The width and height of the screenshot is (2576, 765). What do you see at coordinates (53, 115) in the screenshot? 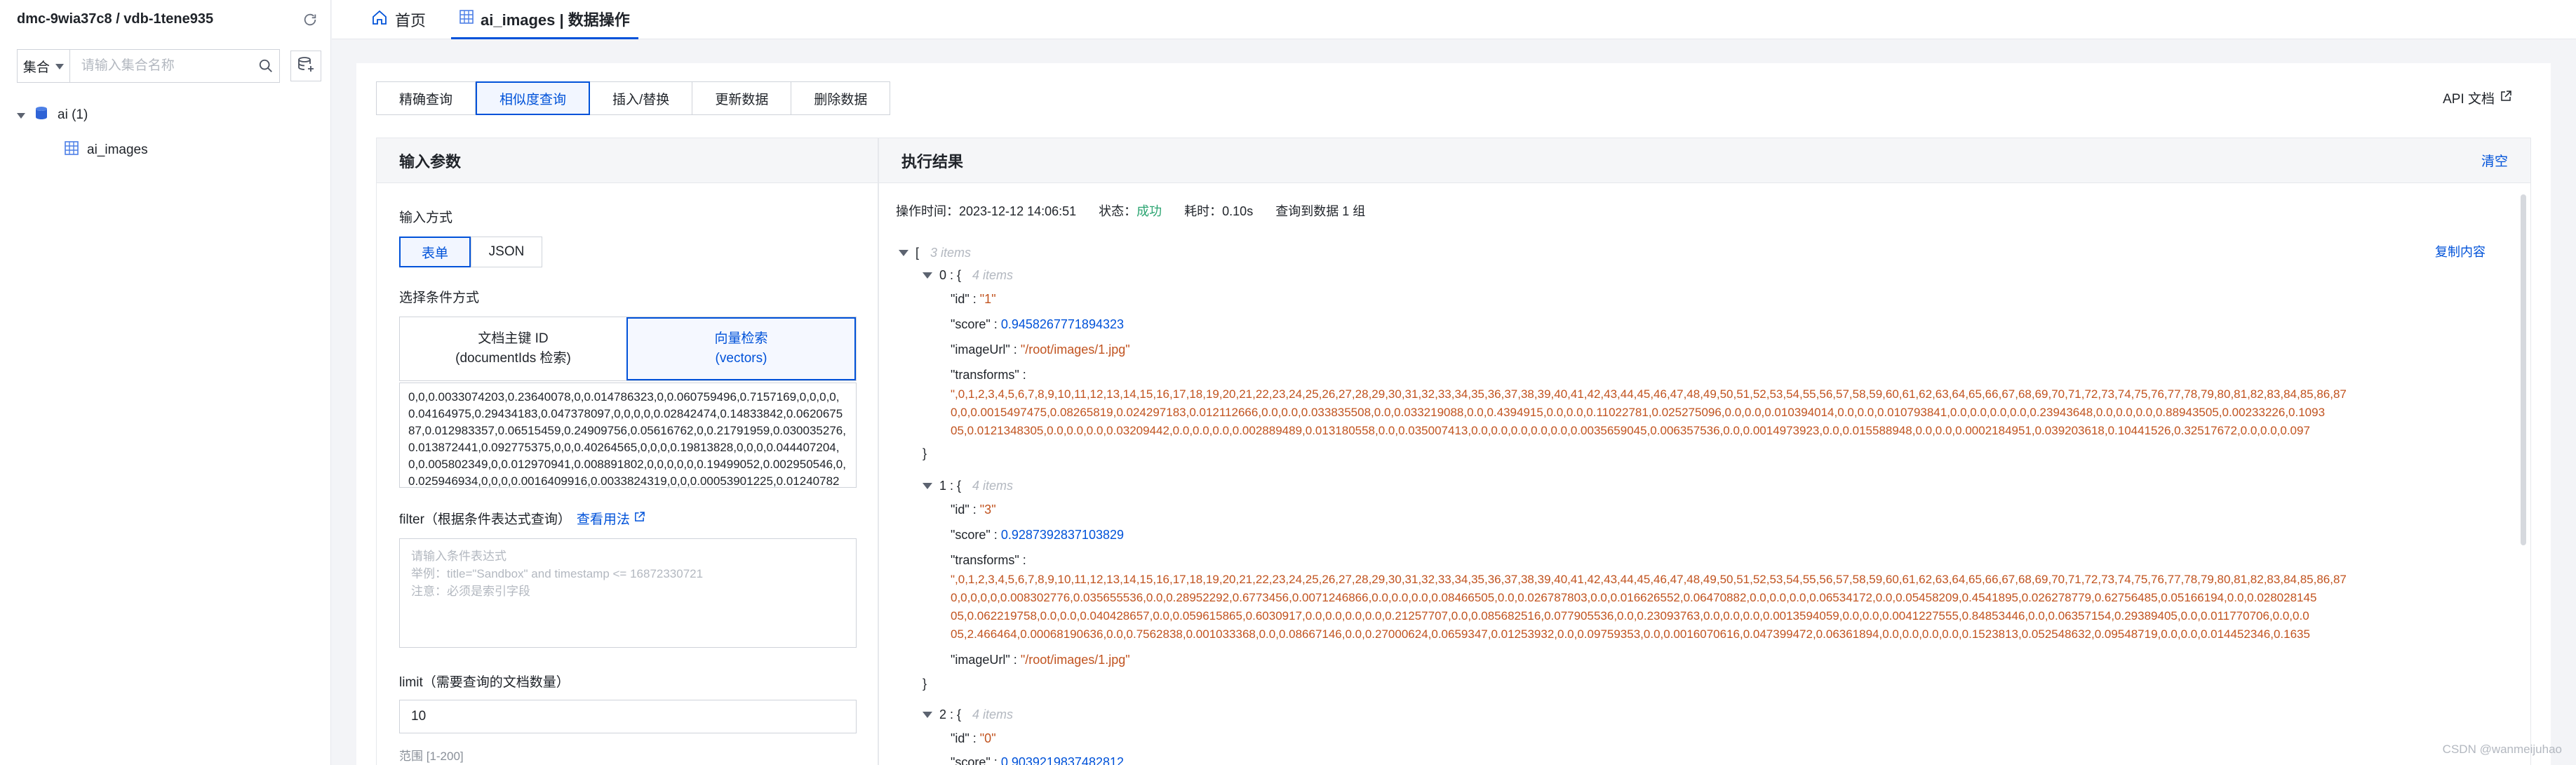
I see `tree-item-database: ai (1)` at bounding box center [53, 115].